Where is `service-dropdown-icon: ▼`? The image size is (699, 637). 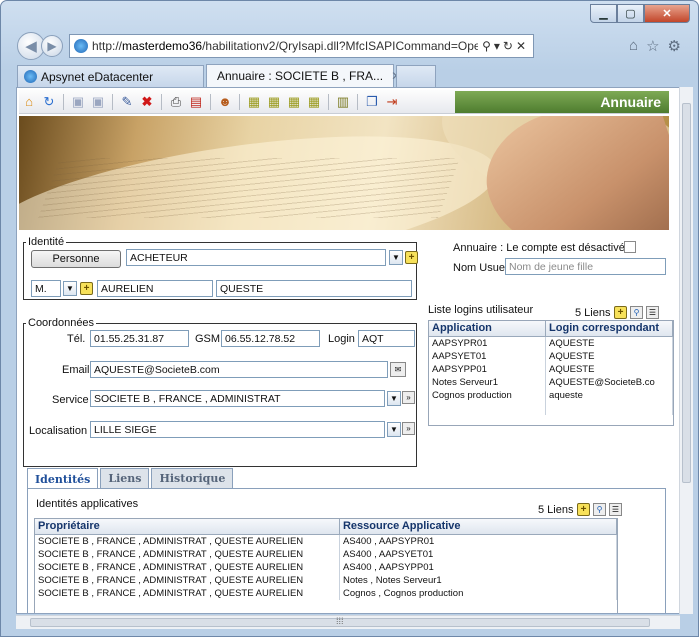
service-dropdown-icon: ▼ is located at coordinates (394, 398).